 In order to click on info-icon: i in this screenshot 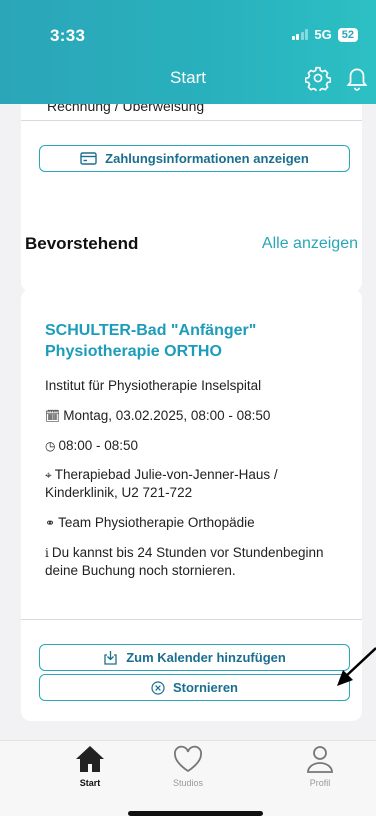, I will do `click(47, 553)`.